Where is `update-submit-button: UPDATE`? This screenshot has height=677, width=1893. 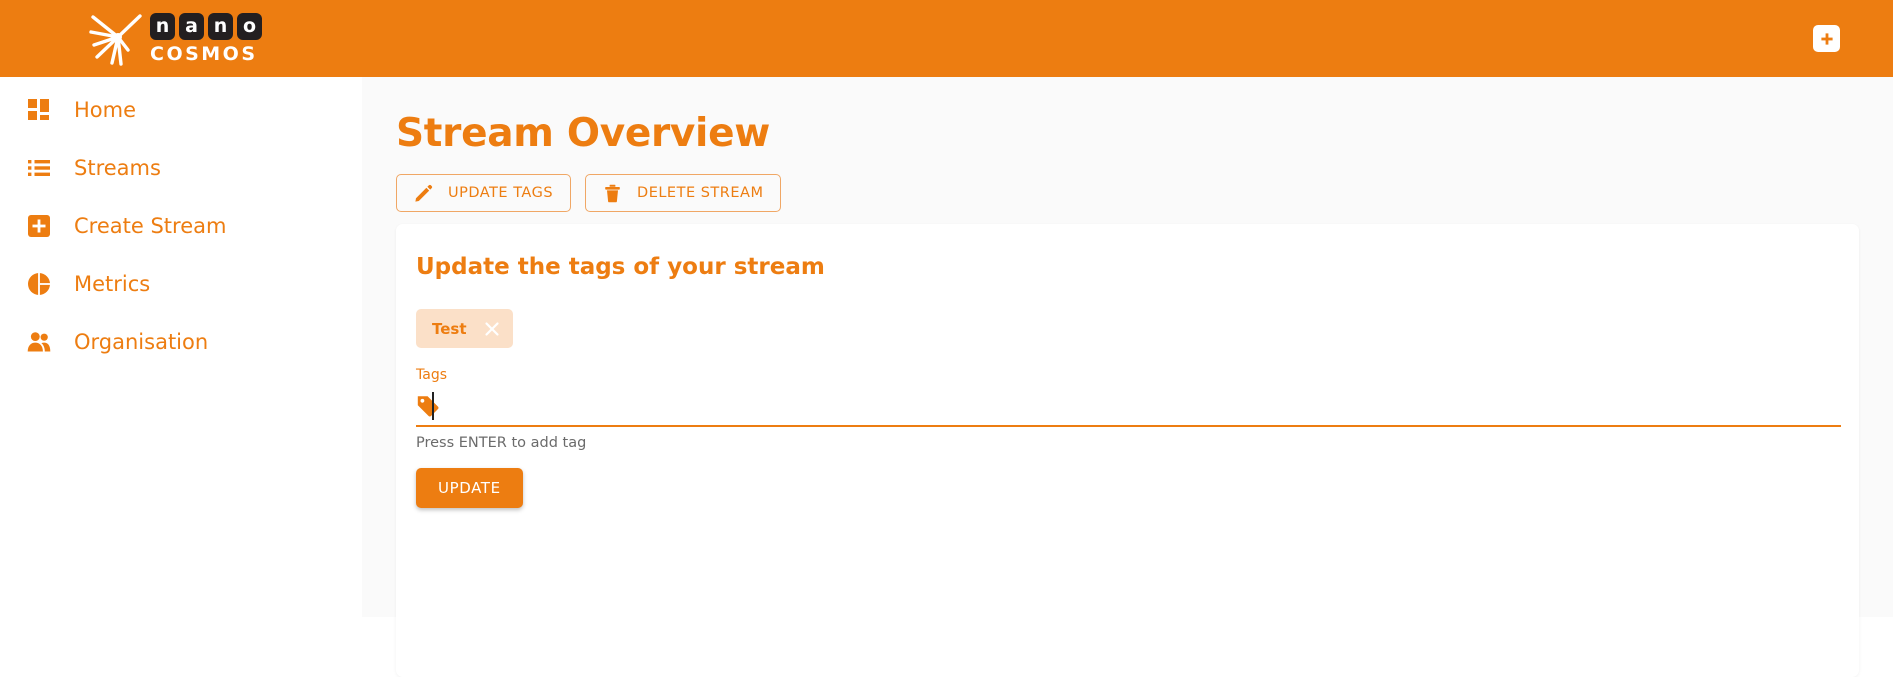 update-submit-button: UPDATE is located at coordinates (469, 488).